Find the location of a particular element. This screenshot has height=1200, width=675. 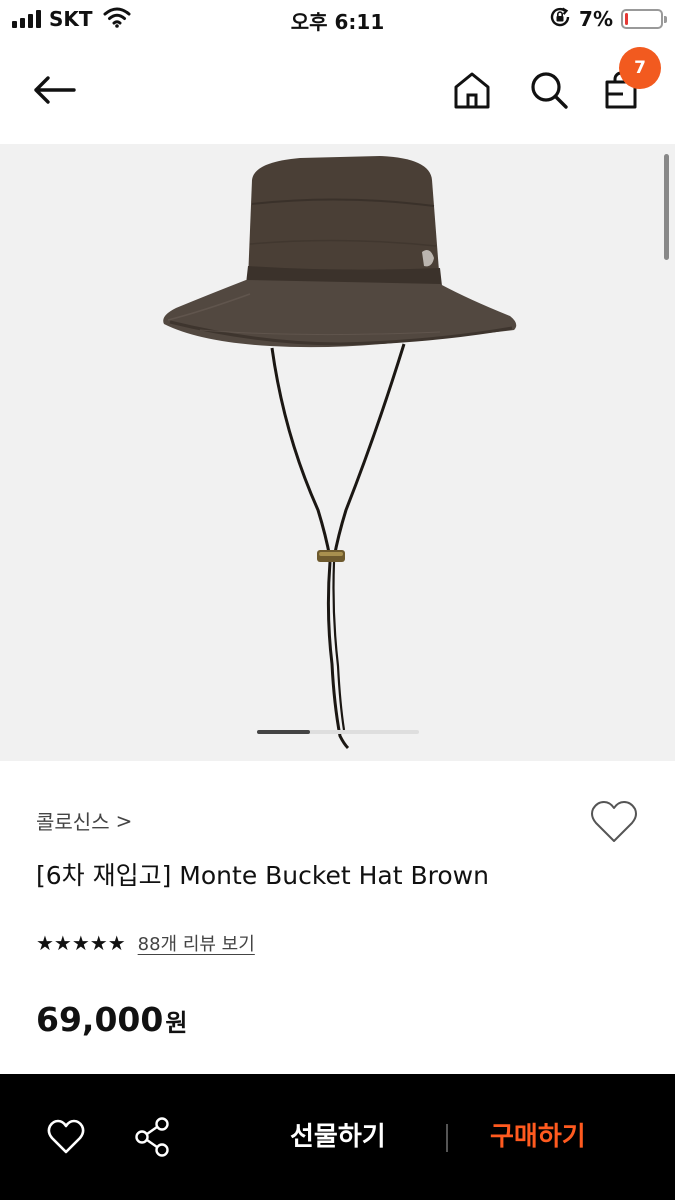

battery-level is located at coordinates (626, 19).